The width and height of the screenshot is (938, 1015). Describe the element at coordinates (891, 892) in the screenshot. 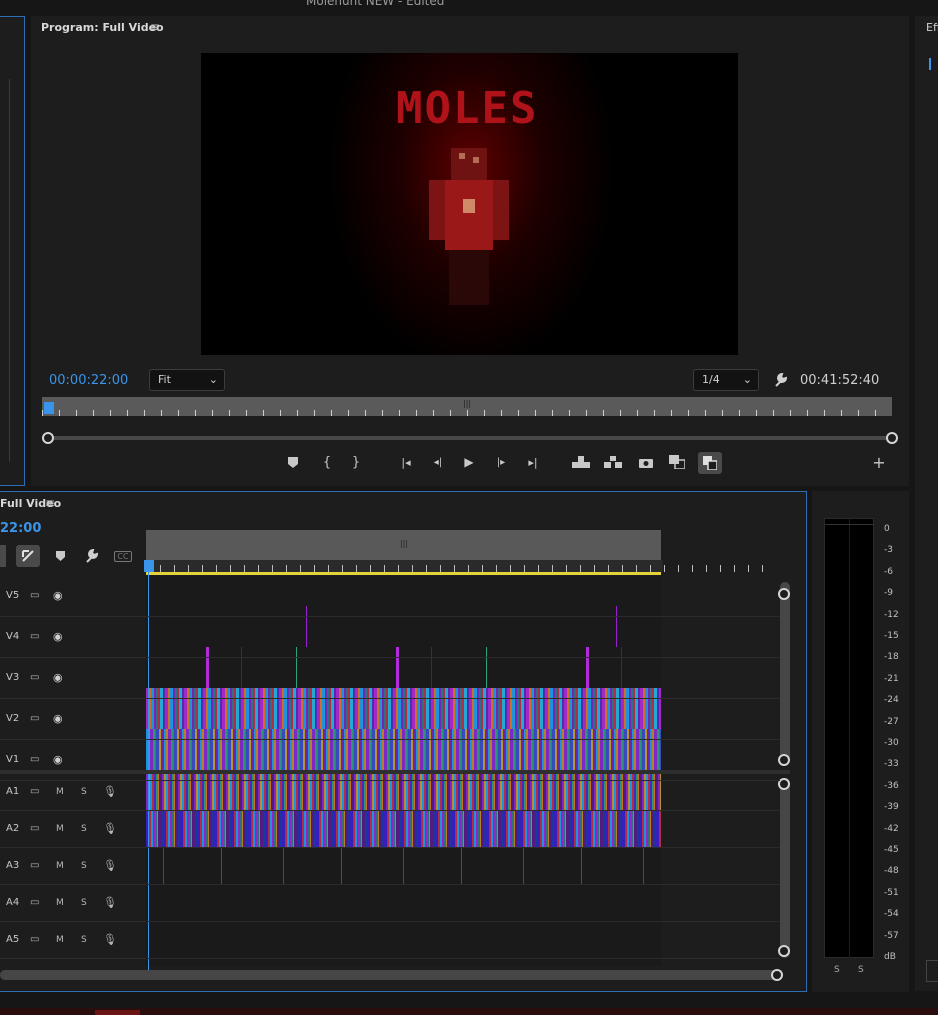

I see `meter-scale-label: -51` at that location.